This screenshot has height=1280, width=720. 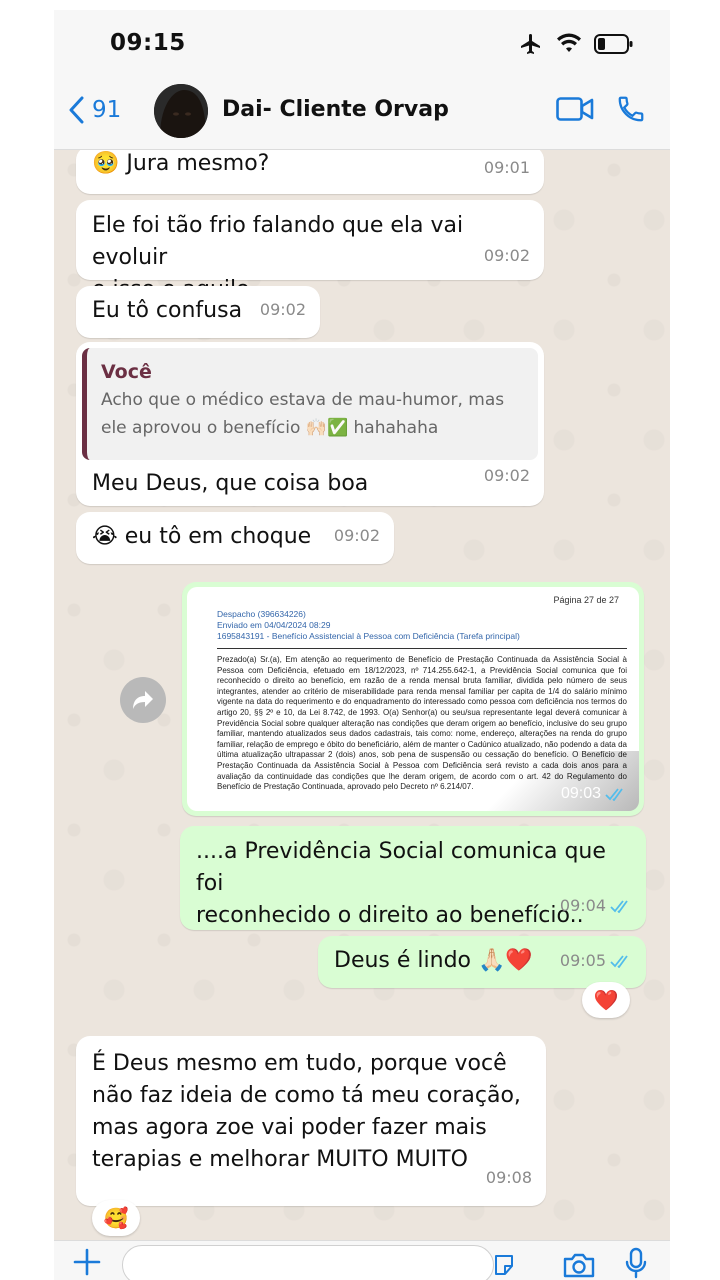 What do you see at coordinates (582, 905) in the screenshot?
I see `message-time: 09:04` at bounding box center [582, 905].